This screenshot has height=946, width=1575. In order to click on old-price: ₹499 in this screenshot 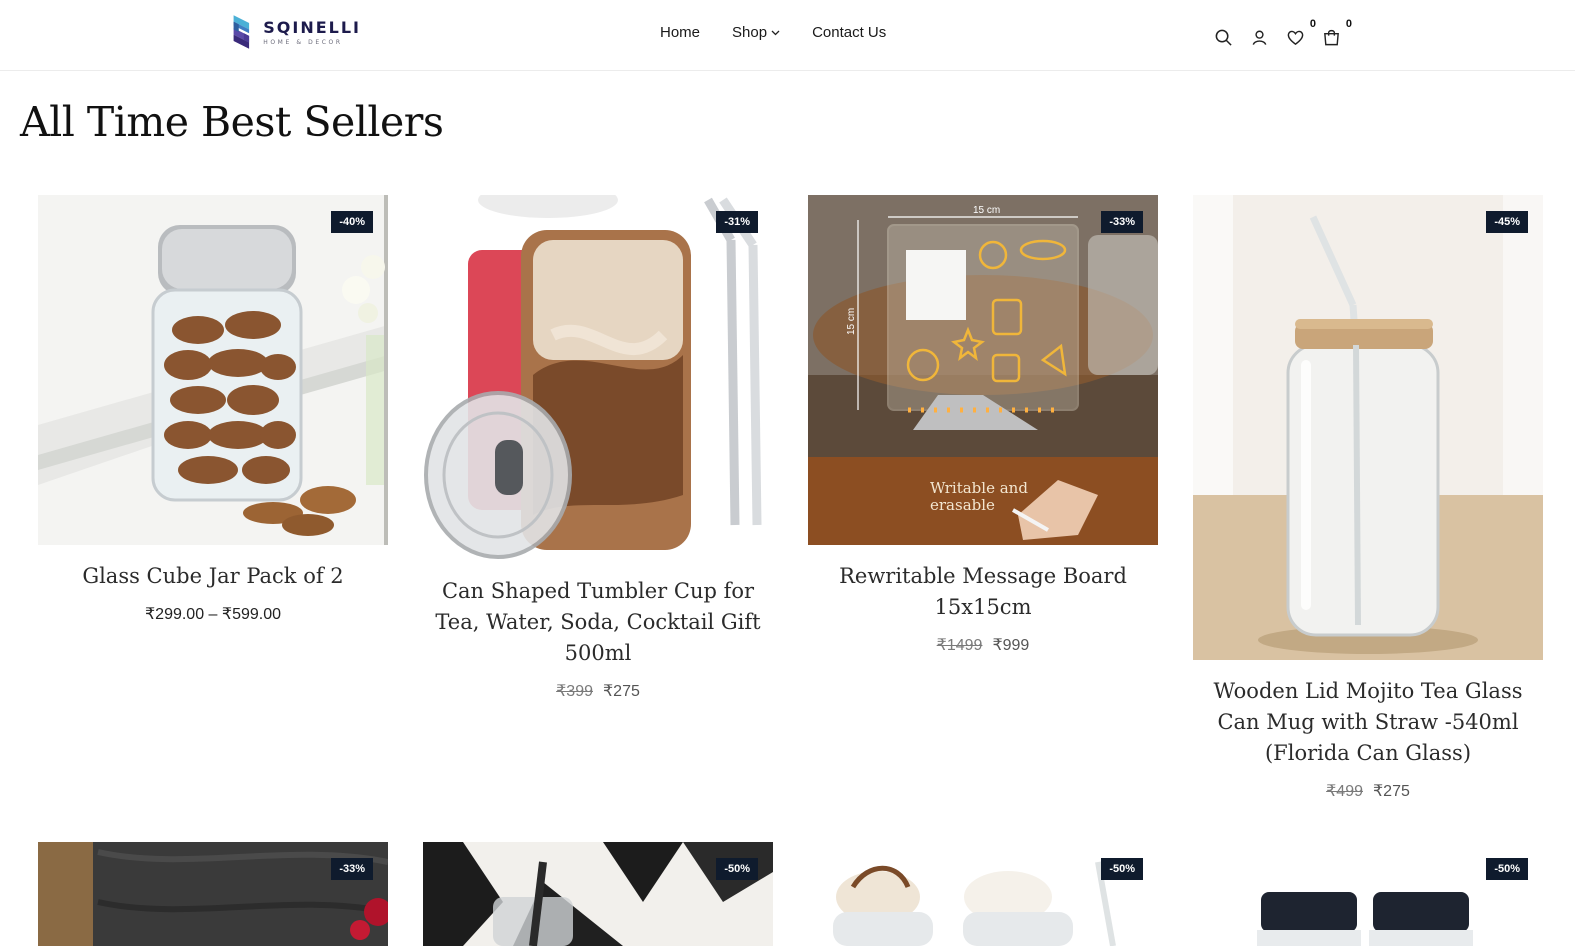, I will do `click(1344, 791)`.